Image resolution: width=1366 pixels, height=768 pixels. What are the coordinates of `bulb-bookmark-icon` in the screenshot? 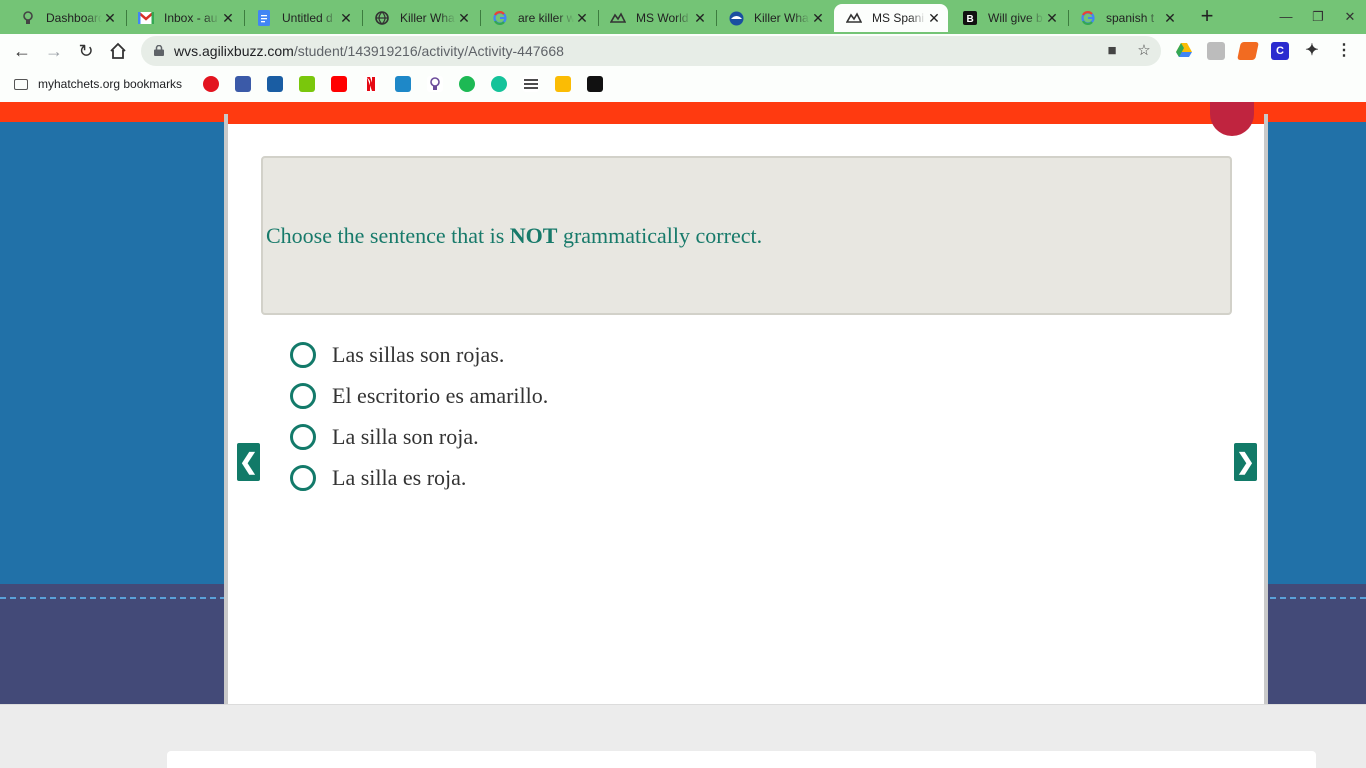 It's located at (435, 84).